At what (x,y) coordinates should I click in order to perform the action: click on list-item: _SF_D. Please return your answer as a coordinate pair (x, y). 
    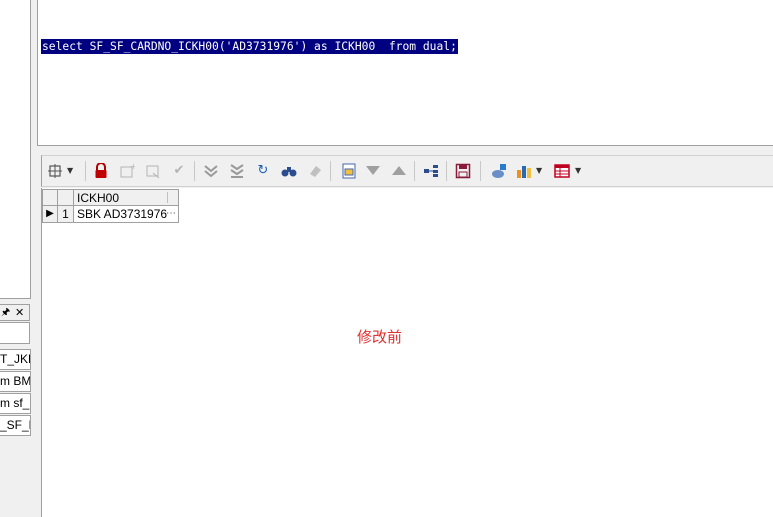
    Looking at the image, I should click on (15, 425).